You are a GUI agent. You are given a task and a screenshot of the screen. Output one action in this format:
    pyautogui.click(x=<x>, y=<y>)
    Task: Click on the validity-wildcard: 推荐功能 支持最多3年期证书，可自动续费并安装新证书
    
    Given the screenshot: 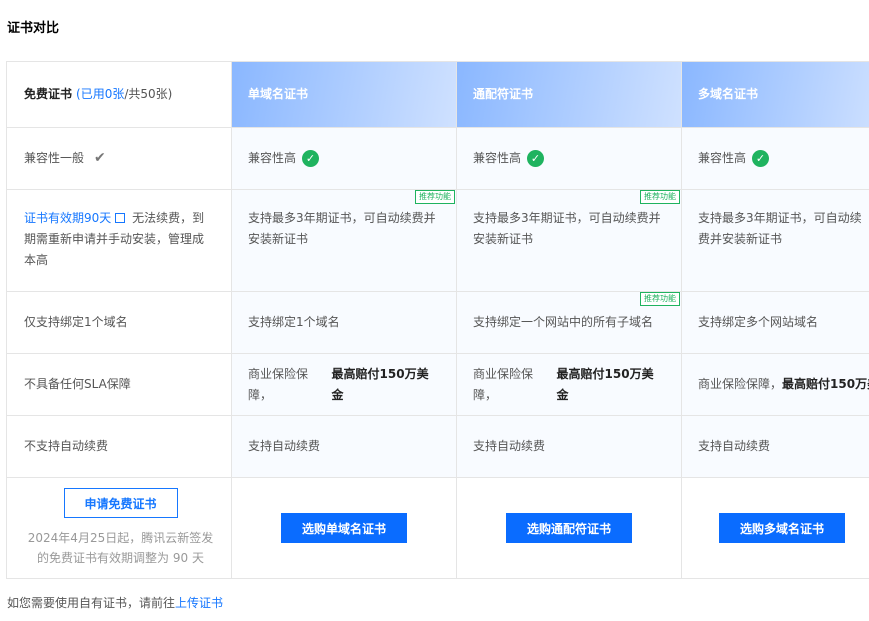 What is the action you would take?
    pyautogui.click(x=569, y=240)
    